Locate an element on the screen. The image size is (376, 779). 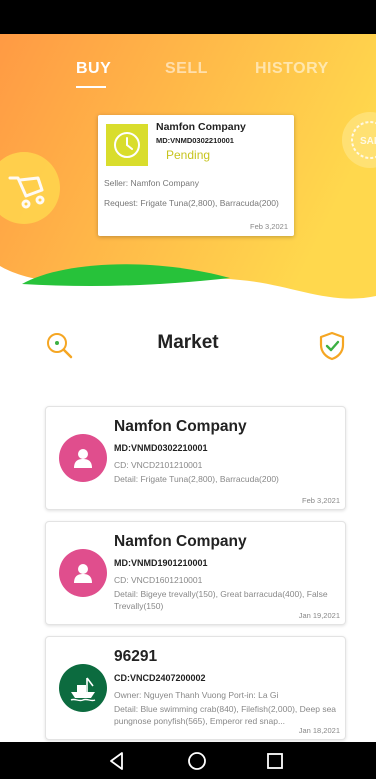
back-button is located at coordinates (117, 761).